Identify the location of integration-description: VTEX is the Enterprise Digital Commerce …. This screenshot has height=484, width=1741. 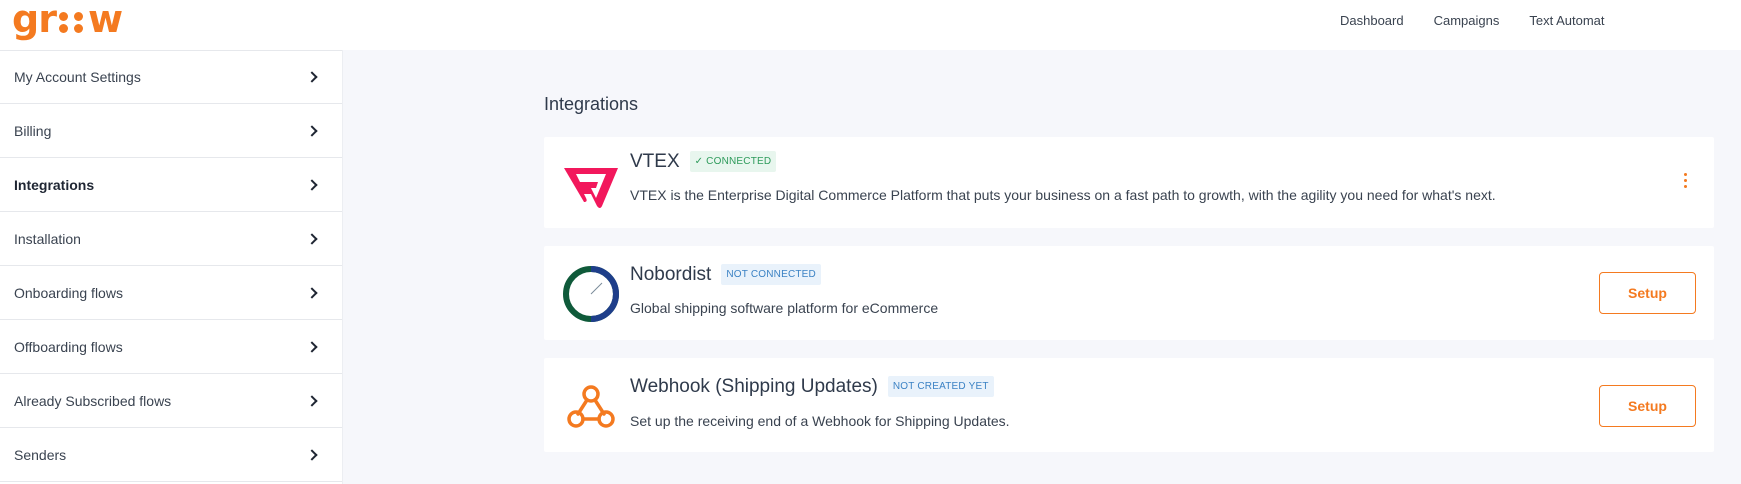
(1063, 195).